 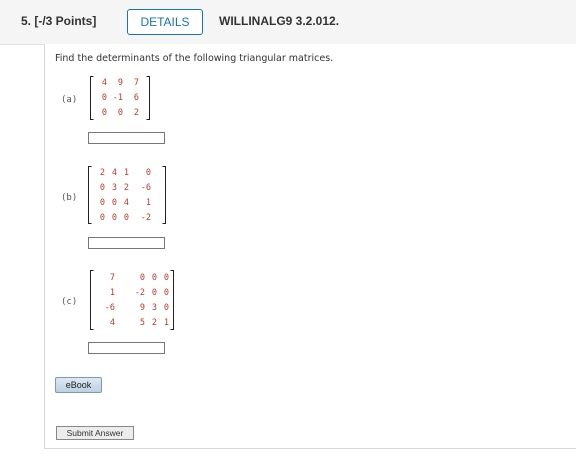 What do you see at coordinates (136, 98) in the screenshot?
I see `matrix-a-entry: 6` at bounding box center [136, 98].